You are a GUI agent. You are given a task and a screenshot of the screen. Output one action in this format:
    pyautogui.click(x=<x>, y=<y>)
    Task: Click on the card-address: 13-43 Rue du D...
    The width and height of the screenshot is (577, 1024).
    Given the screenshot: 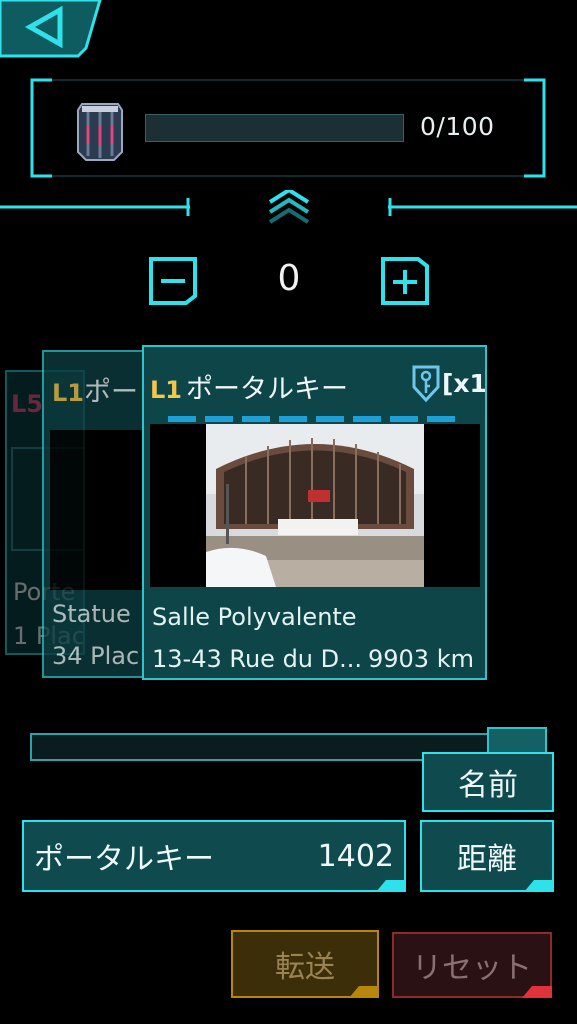 What is the action you would take?
    pyautogui.click(x=257, y=659)
    